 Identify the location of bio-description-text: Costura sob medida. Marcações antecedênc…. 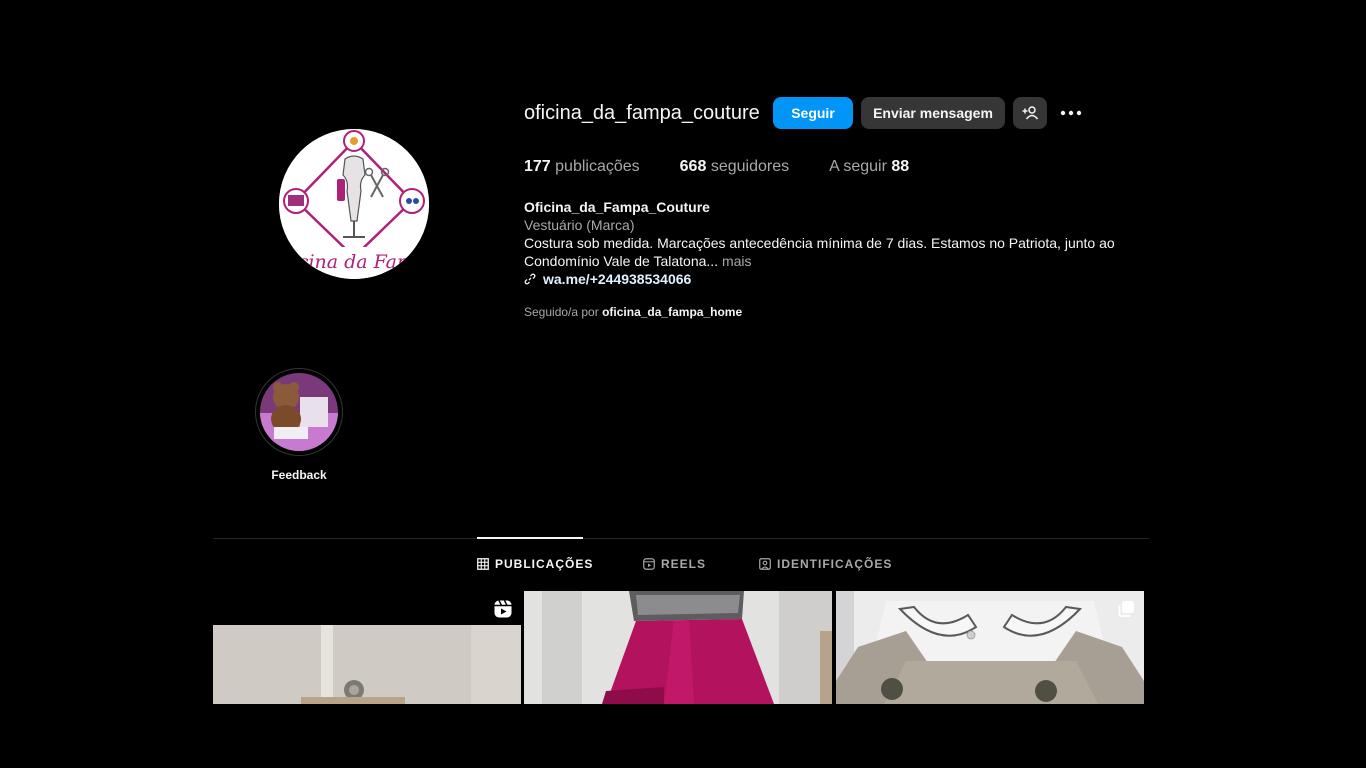
(819, 252).